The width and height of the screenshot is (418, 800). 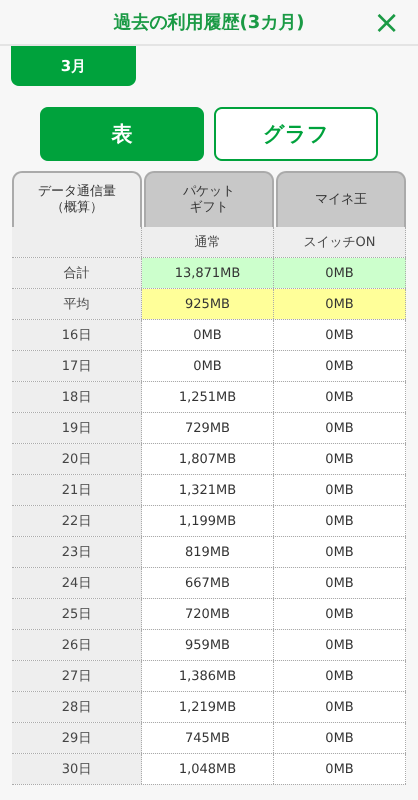 What do you see at coordinates (208, 614) in the screenshot?
I see `table-cell: 720MB` at bounding box center [208, 614].